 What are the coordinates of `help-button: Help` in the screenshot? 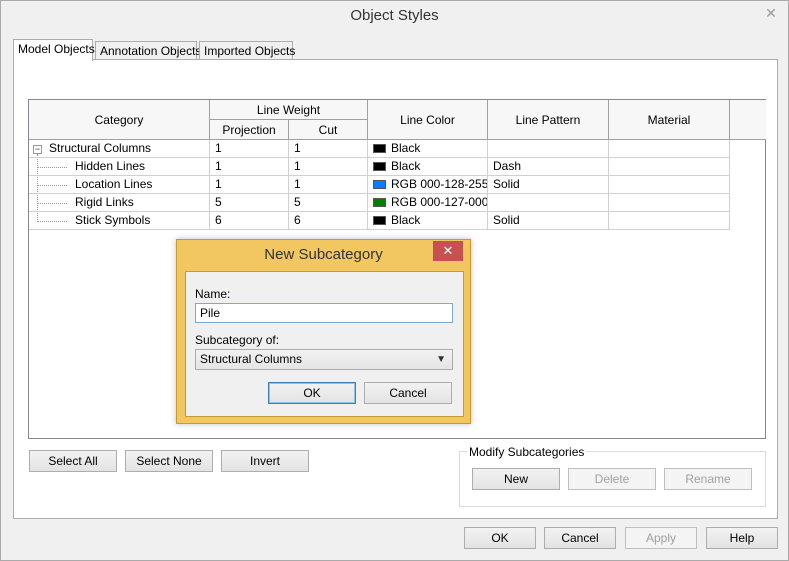 It's located at (742, 538).